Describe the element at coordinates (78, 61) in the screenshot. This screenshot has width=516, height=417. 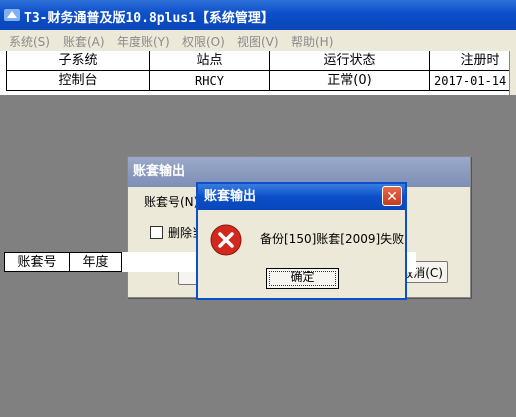
I see `col-header-subsystem: 子系统` at that location.